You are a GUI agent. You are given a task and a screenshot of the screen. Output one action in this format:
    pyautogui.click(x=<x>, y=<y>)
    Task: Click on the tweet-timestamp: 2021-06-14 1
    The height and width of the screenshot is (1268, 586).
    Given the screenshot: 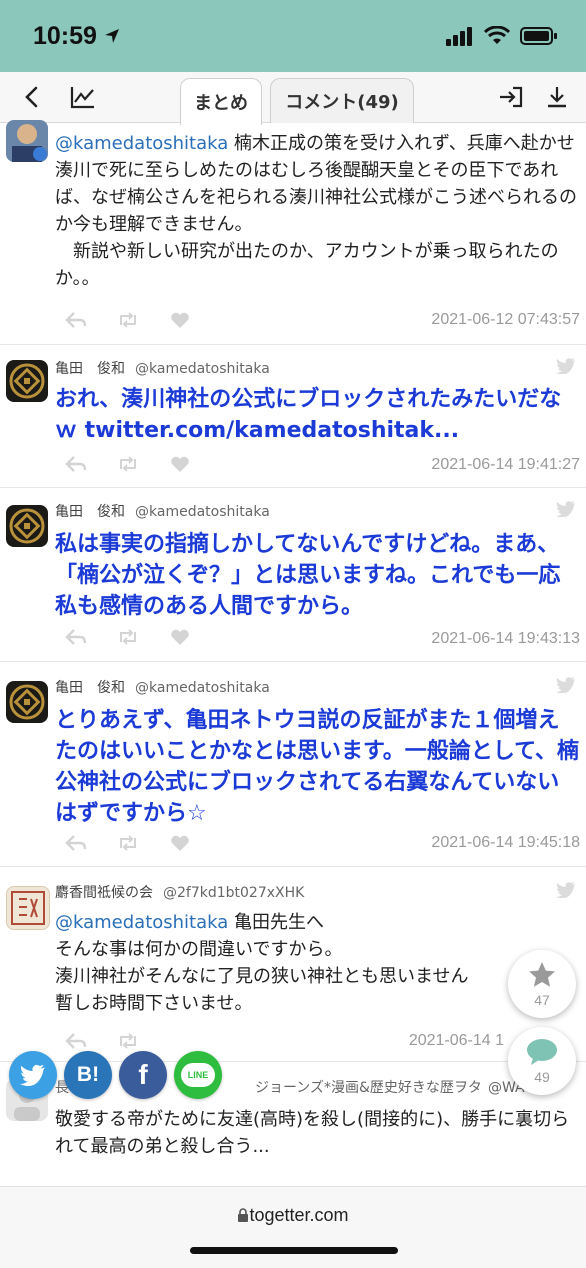 What is the action you would take?
    pyautogui.click(x=456, y=1041)
    